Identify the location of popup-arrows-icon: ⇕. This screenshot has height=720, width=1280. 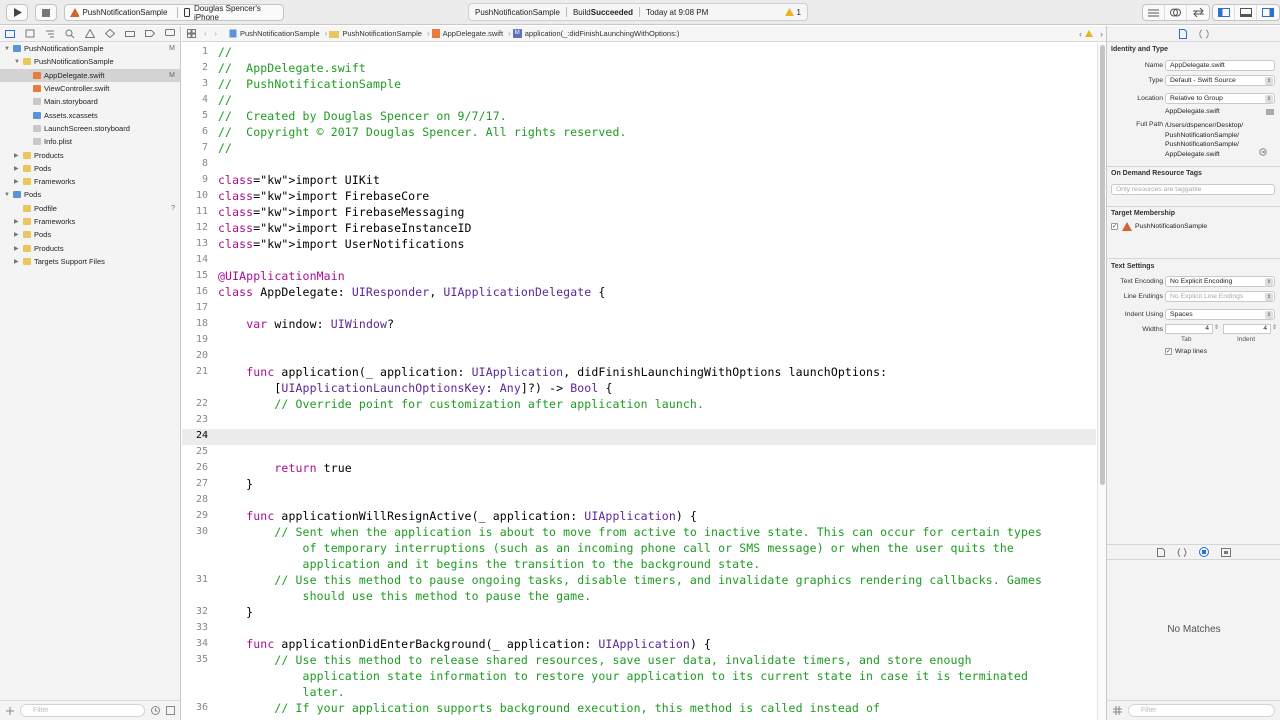
(1269, 99).